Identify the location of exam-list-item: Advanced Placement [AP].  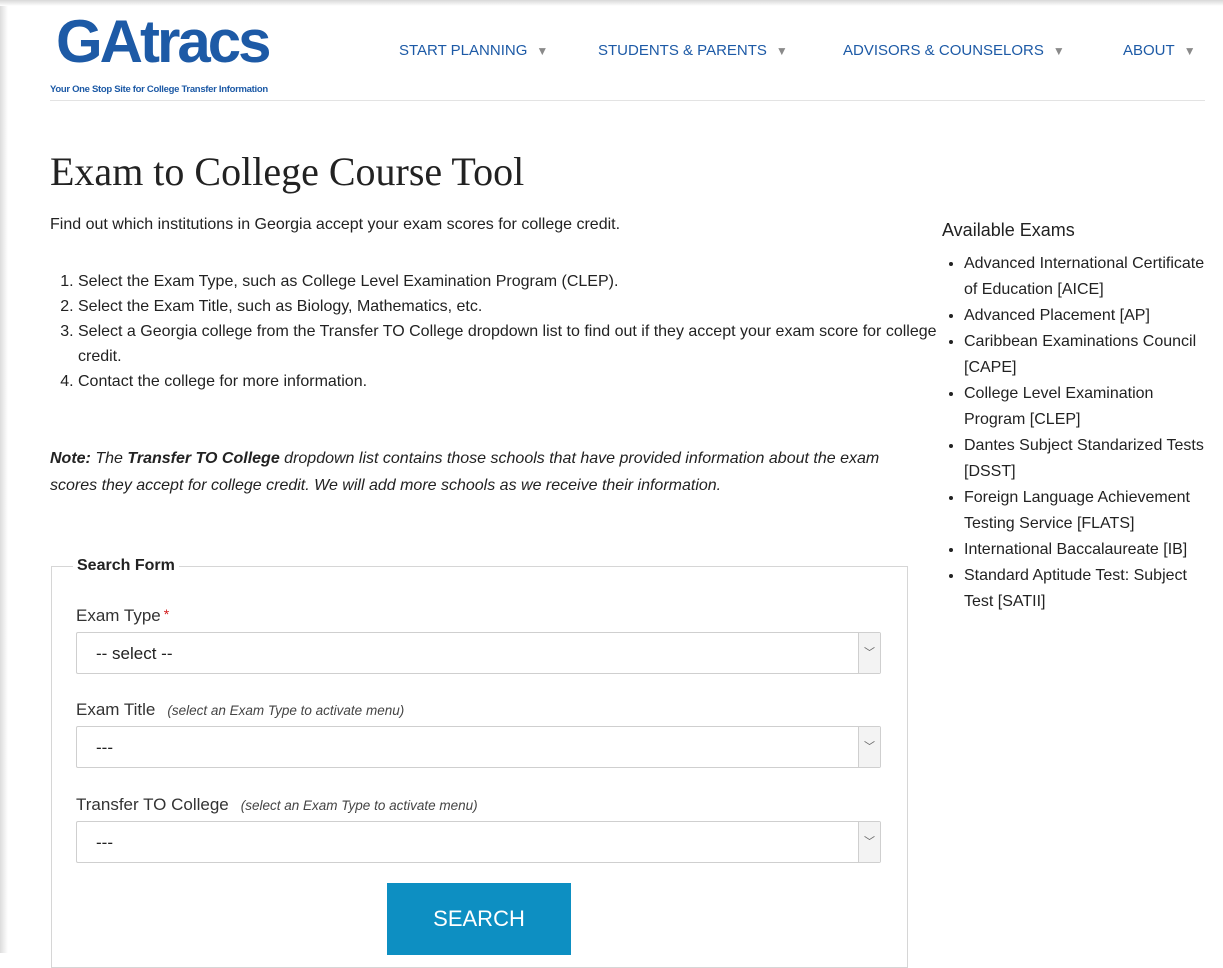
(1088, 316).